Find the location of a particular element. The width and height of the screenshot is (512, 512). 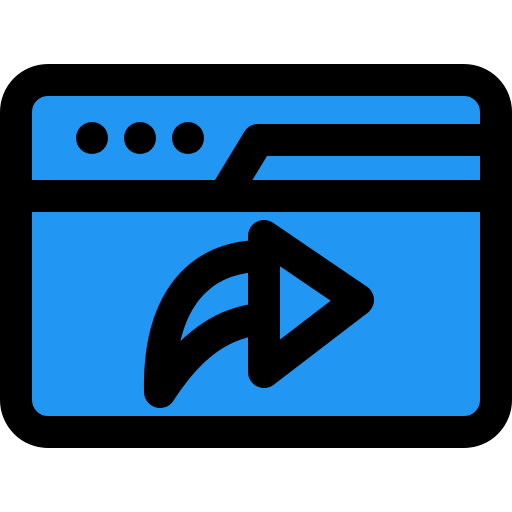

window-dot-2-icon is located at coordinates (140, 138).